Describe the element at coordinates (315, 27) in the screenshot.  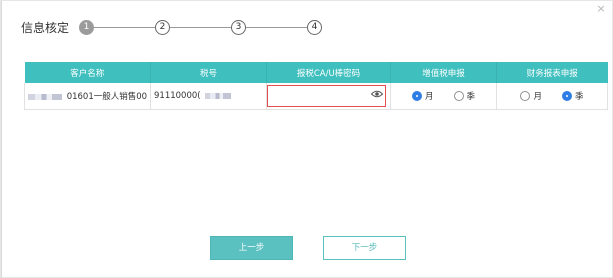
I see `step-4: 4` at that location.